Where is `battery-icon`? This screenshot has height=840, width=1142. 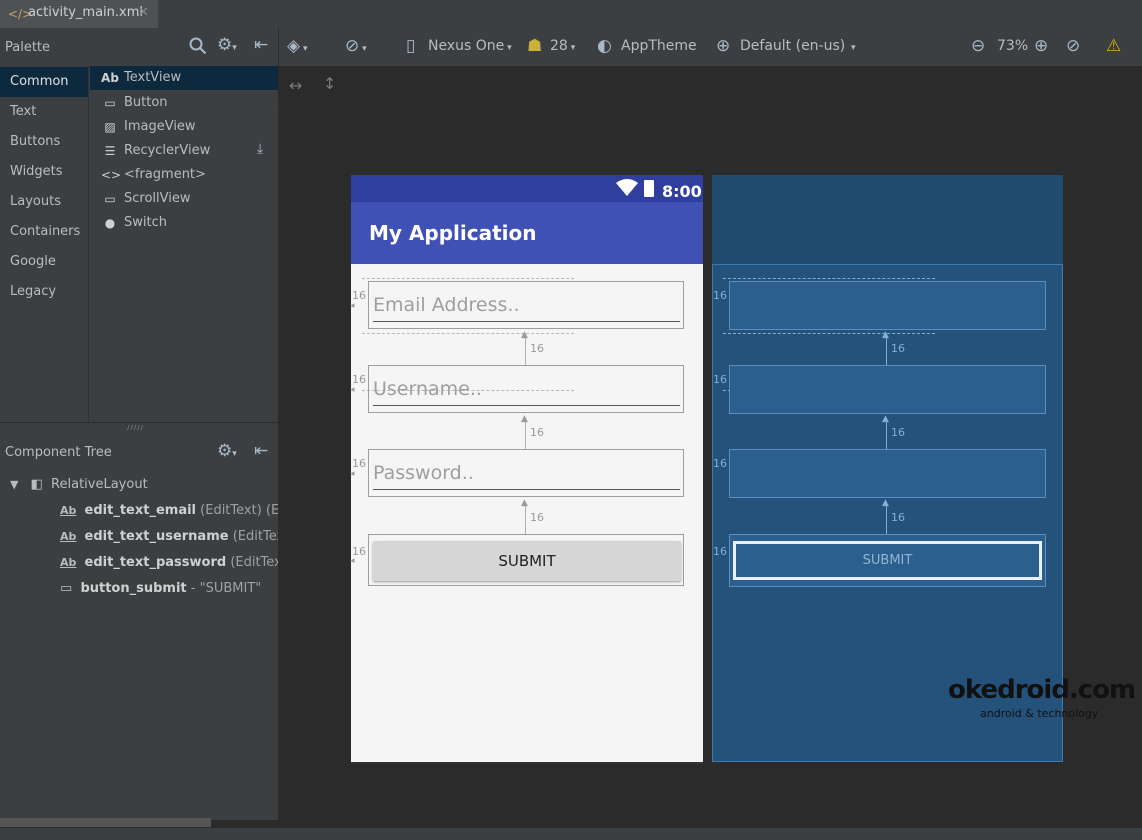
battery-icon is located at coordinates (649, 188).